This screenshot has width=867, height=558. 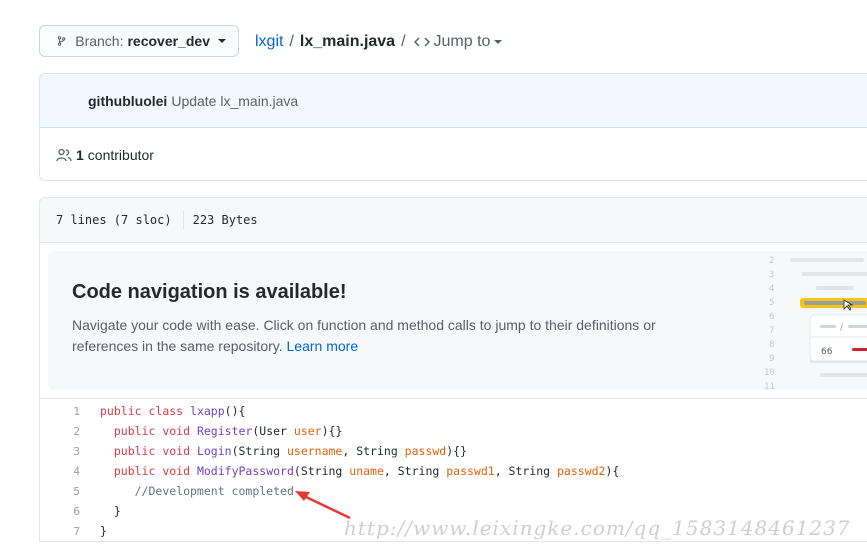 What do you see at coordinates (225, 220) in the screenshot?
I see `file-size: 223 Bytes` at bounding box center [225, 220].